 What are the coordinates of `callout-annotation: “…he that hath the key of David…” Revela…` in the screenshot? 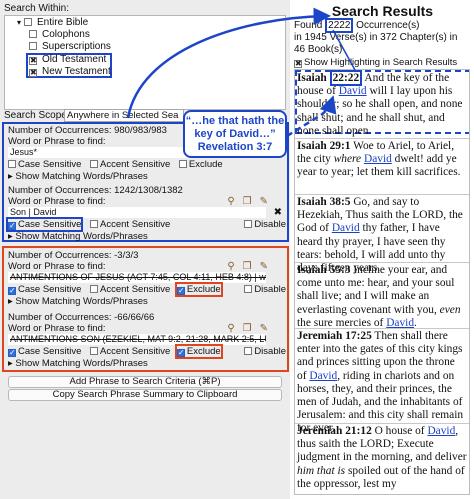 It's located at (235, 134).